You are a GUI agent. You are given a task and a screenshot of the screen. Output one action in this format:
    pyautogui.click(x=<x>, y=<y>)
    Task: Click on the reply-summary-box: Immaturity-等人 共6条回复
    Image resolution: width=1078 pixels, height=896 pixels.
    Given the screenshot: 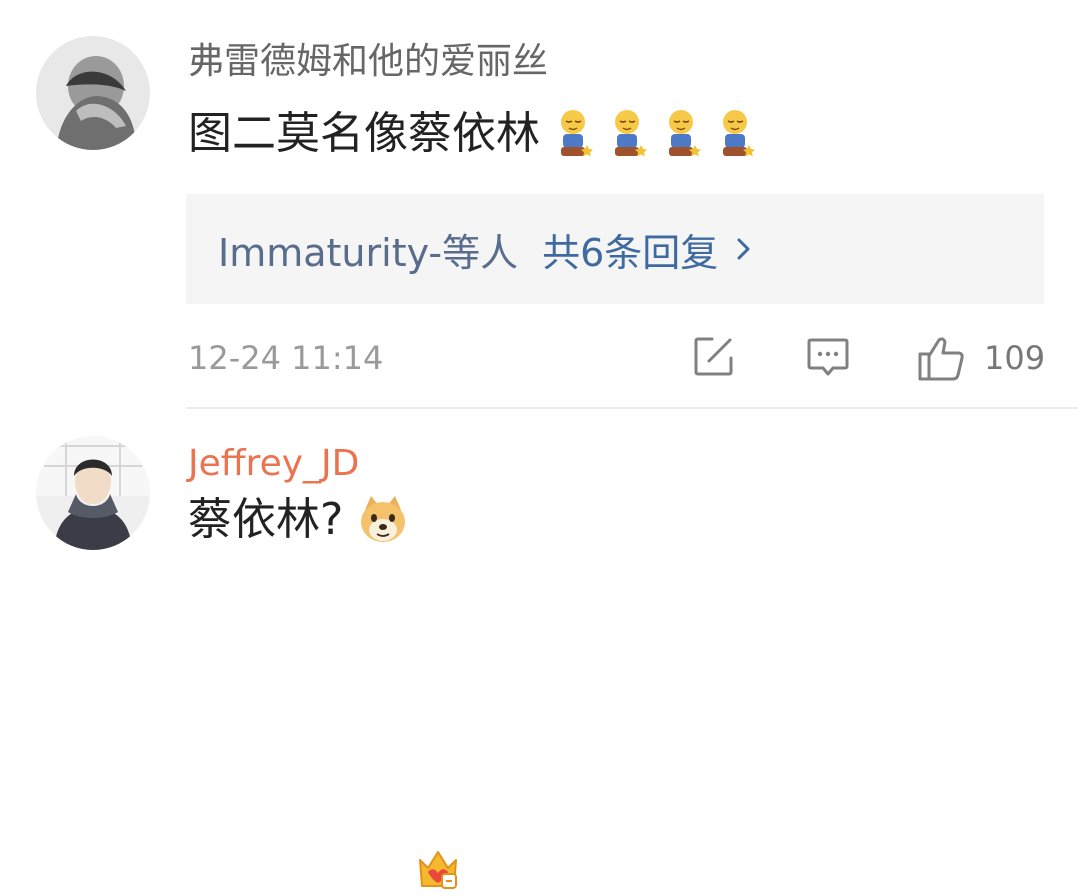 What is the action you would take?
    pyautogui.click(x=615, y=249)
    